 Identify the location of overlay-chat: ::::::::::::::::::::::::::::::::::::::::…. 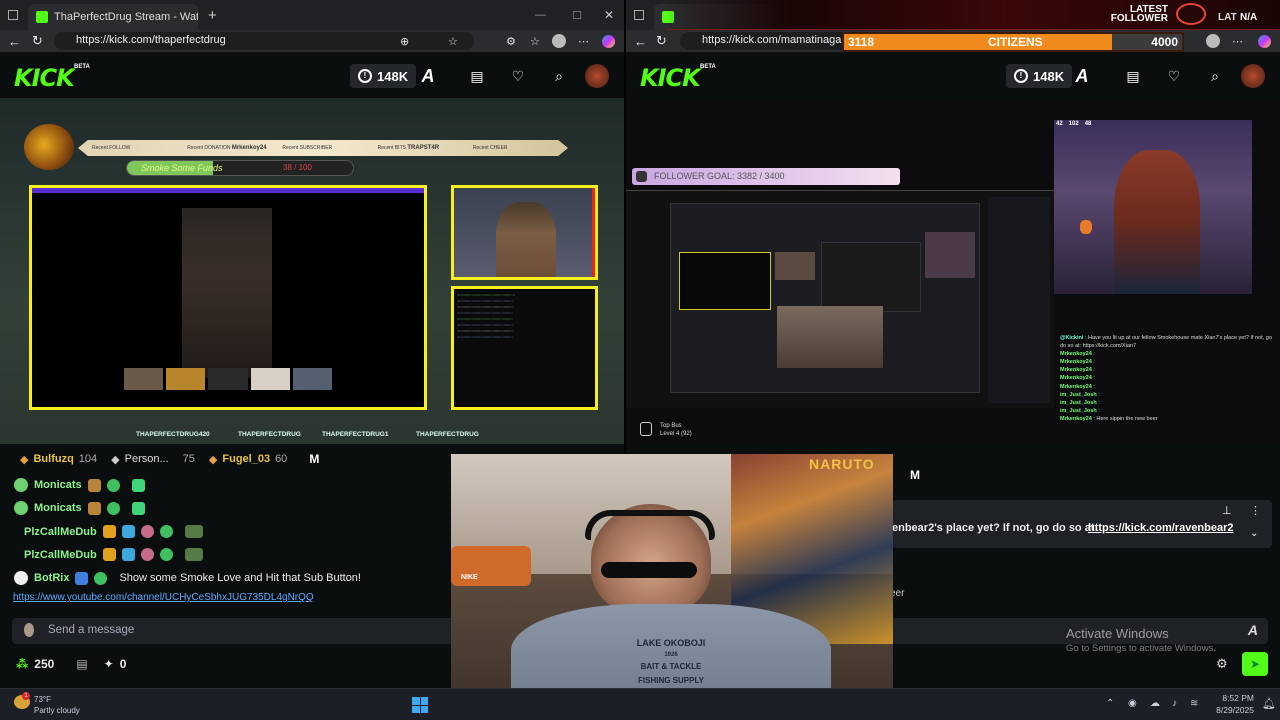
(524, 348).